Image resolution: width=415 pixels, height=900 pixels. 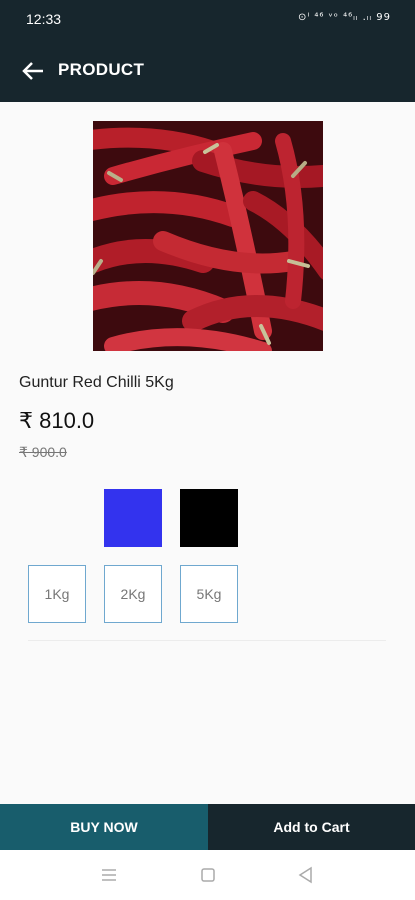 I want to click on status-bar: 12:33 ⊙ᴵ ⁴⁶ ᵛᵒ ⁴⁶ₗₗ .ₗₗ 99, so click(x=207, y=19).